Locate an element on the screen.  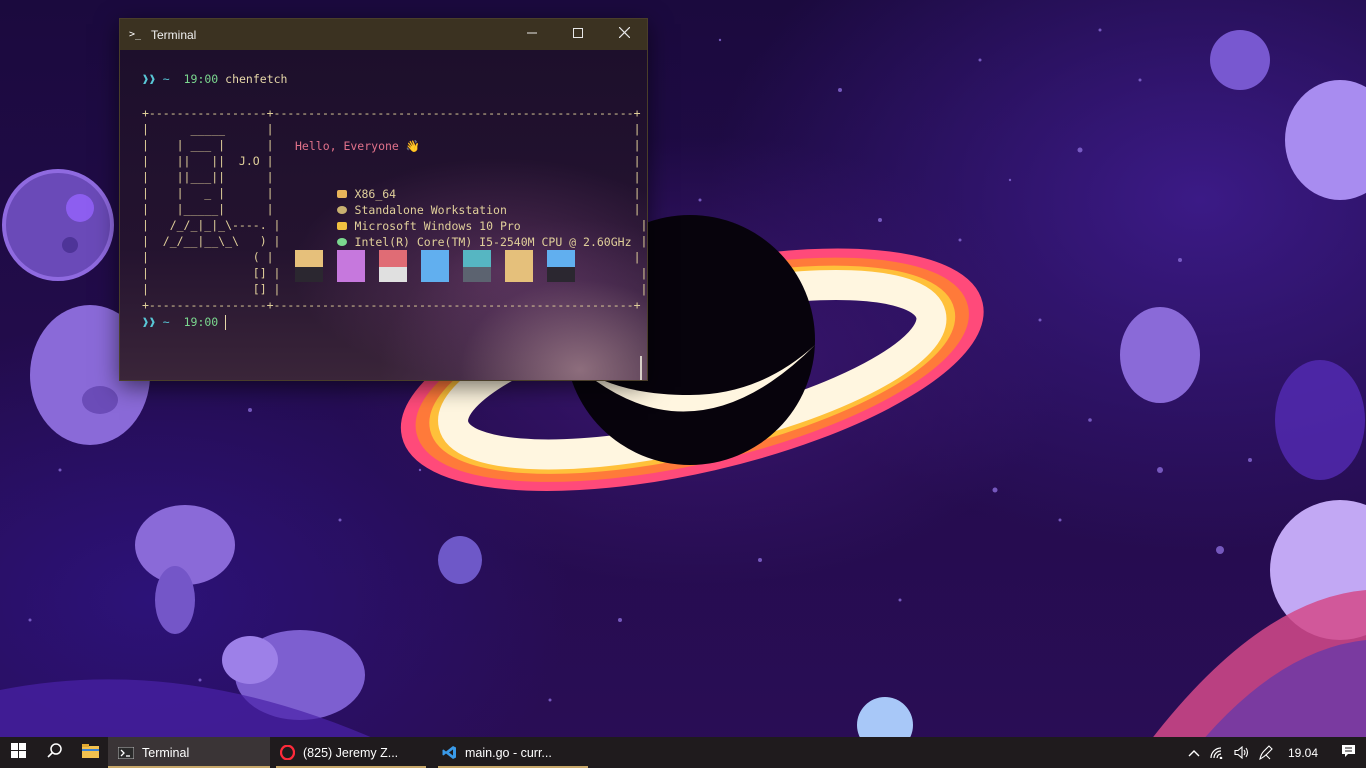
prompt-time: 19:00 is located at coordinates (201, 79).